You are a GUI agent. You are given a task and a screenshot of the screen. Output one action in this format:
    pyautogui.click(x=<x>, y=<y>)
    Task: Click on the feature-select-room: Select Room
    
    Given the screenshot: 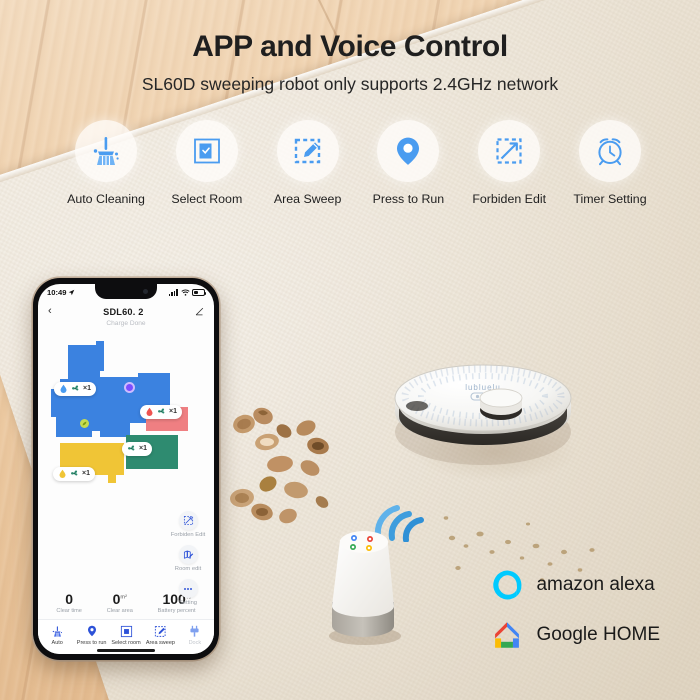 What is the action you would take?
    pyautogui.click(x=207, y=163)
    